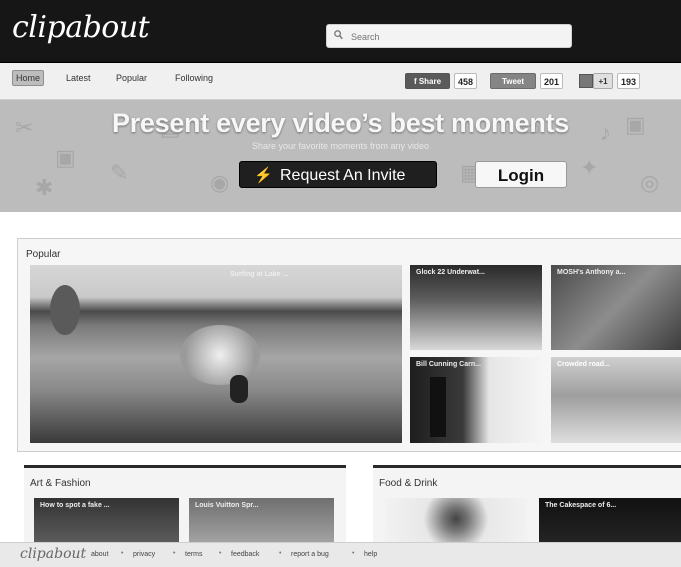 Image resolution: width=681 pixels, height=567 pixels. I want to click on top-bar: clipabout, so click(340, 31).